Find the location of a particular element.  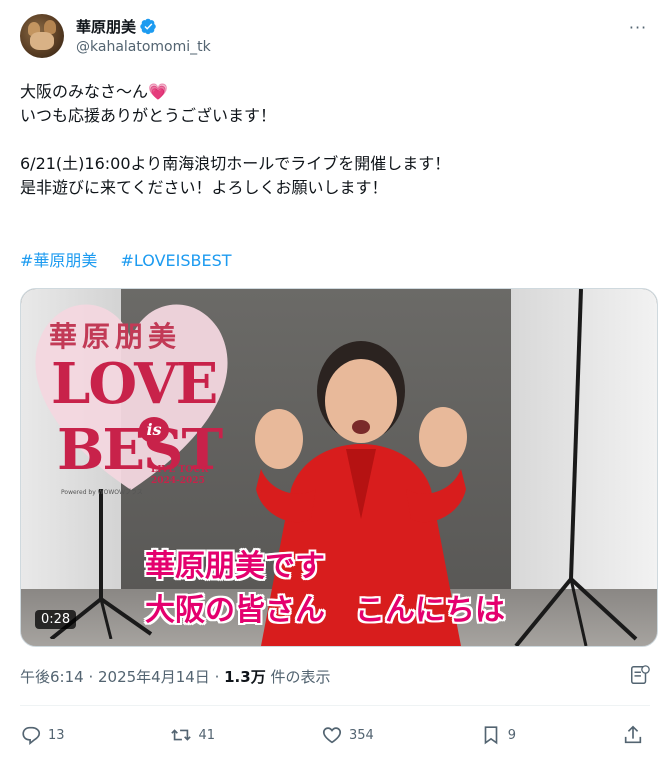

grok-analytics-icon is located at coordinates (640, 675).